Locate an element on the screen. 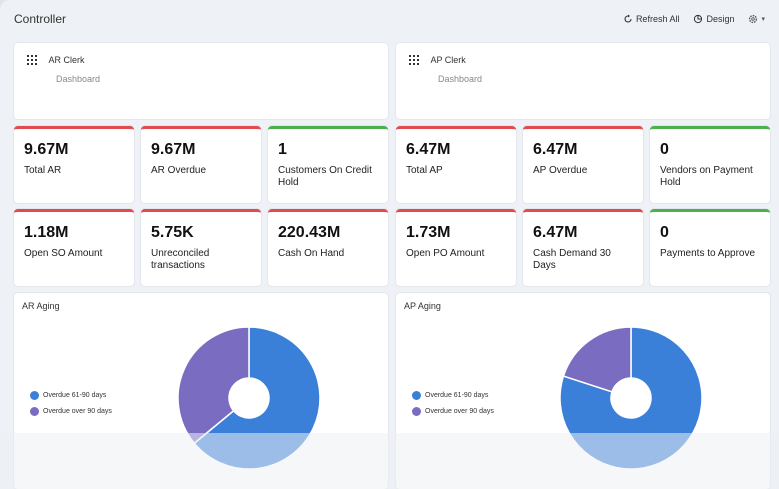 The height and width of the screenshot is (489, 779). kpi-card-open-po-amount: 1.73M Open PO Amount is located at coordinates (456, 247).